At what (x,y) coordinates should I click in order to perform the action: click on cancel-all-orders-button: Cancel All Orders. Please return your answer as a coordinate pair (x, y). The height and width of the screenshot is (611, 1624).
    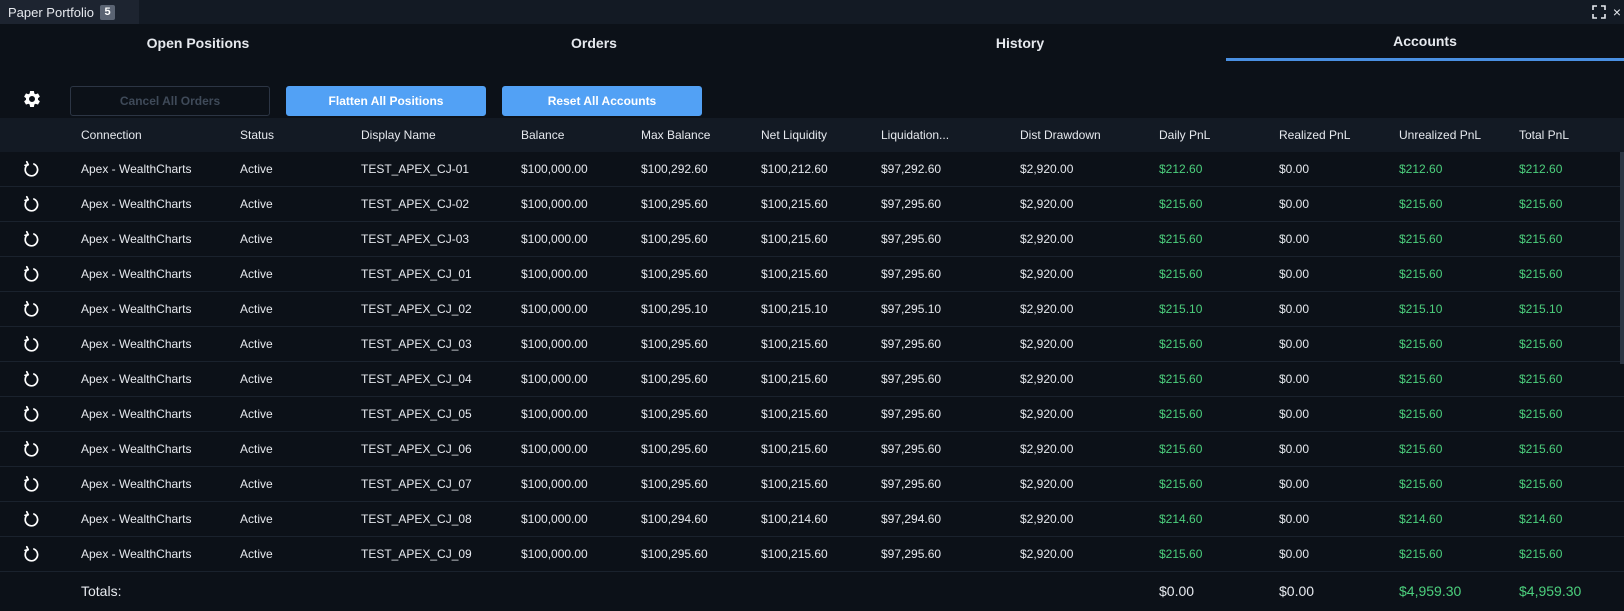
    Looking at the image, I should click on (170, 101).